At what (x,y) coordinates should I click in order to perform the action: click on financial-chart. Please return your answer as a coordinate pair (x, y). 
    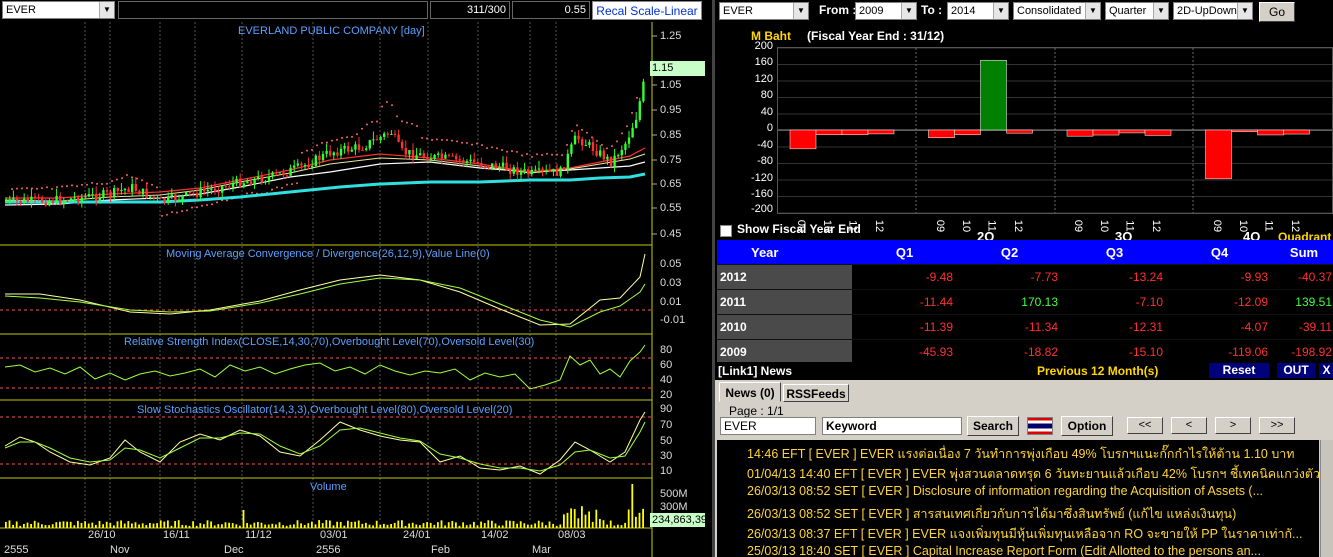
    Looking at the image, I should click on (1055, 130).